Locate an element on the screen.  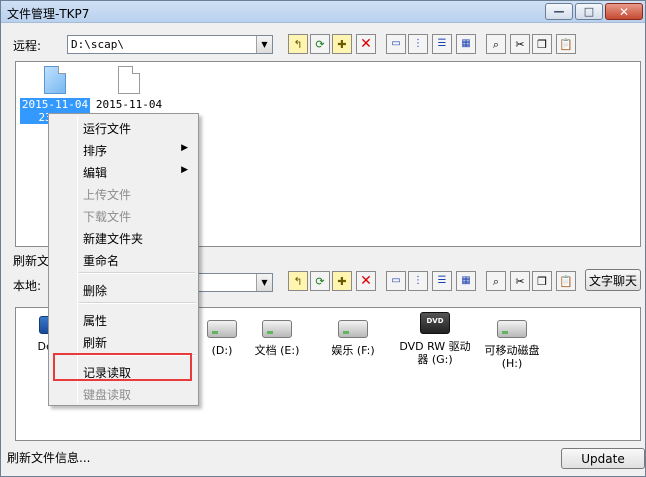
drive-label: 文档 (E:) is located at coordinates (277, 350).